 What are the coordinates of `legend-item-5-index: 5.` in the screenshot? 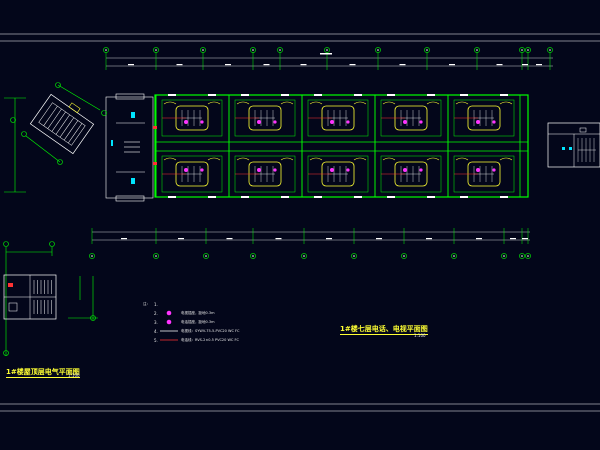 It's located at (156, 340).